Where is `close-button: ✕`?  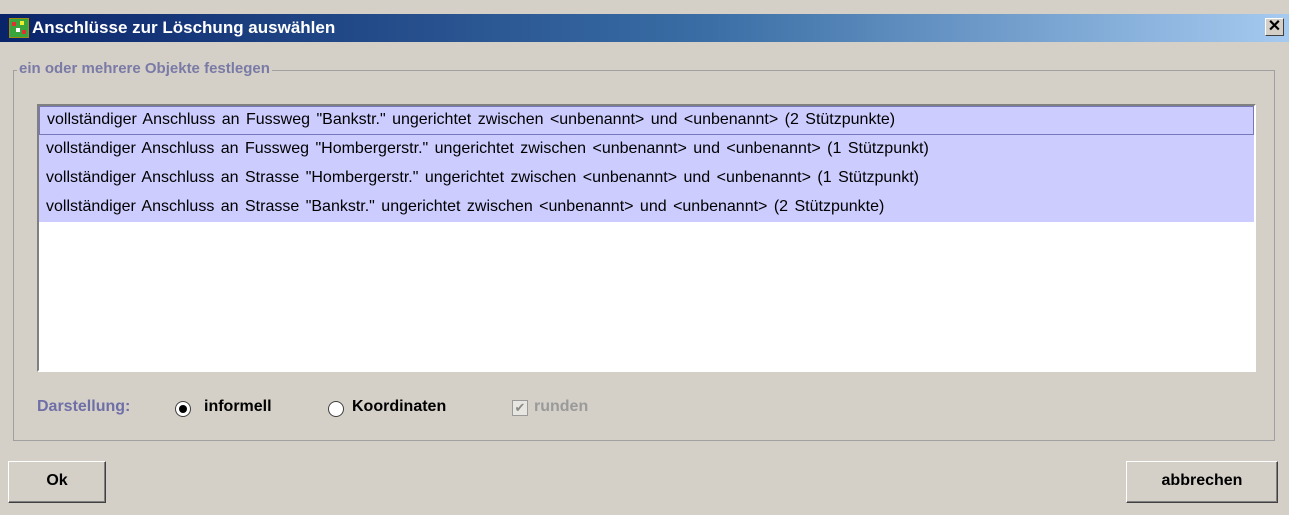 close-button: ✕ is located at coordinates (1274, 27).